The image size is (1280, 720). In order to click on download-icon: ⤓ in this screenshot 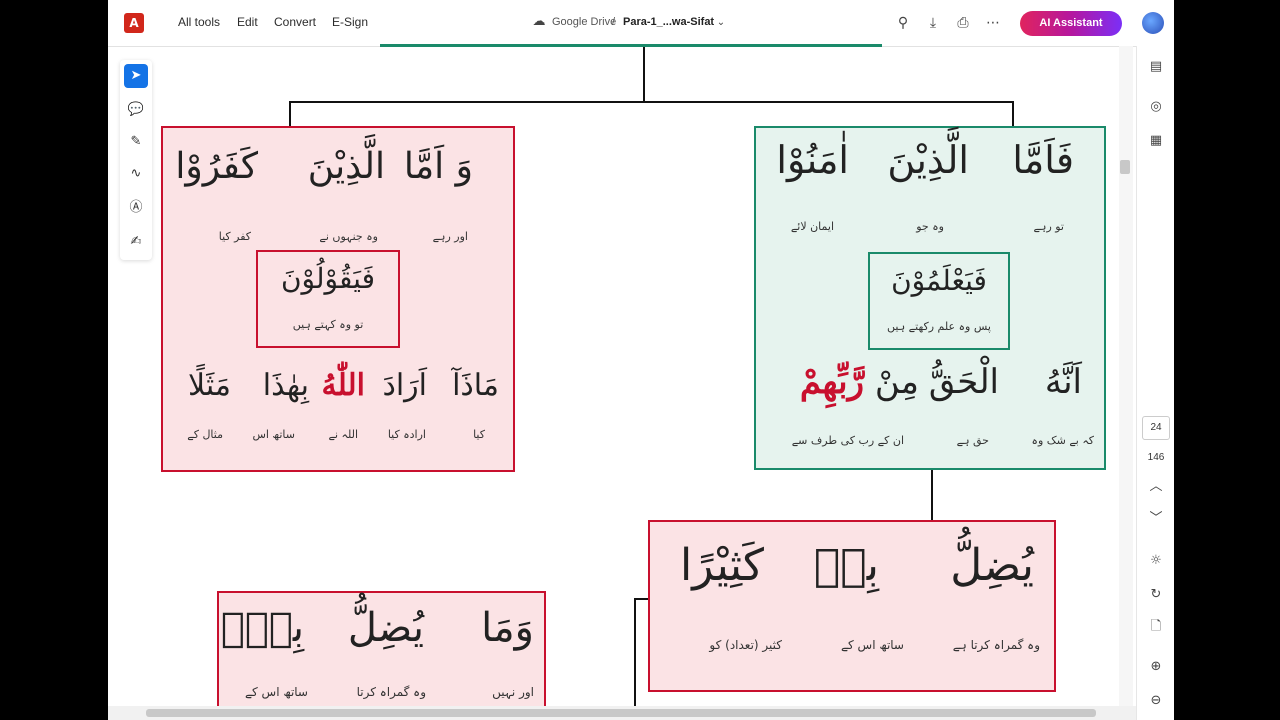, I will do `click(933, 23)`.